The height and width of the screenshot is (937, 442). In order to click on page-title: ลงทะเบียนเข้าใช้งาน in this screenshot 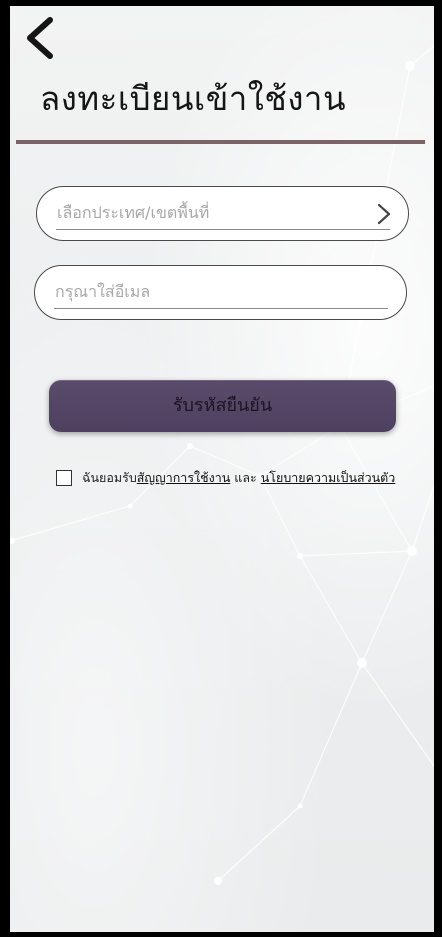, I will do `click(193, 98)`.